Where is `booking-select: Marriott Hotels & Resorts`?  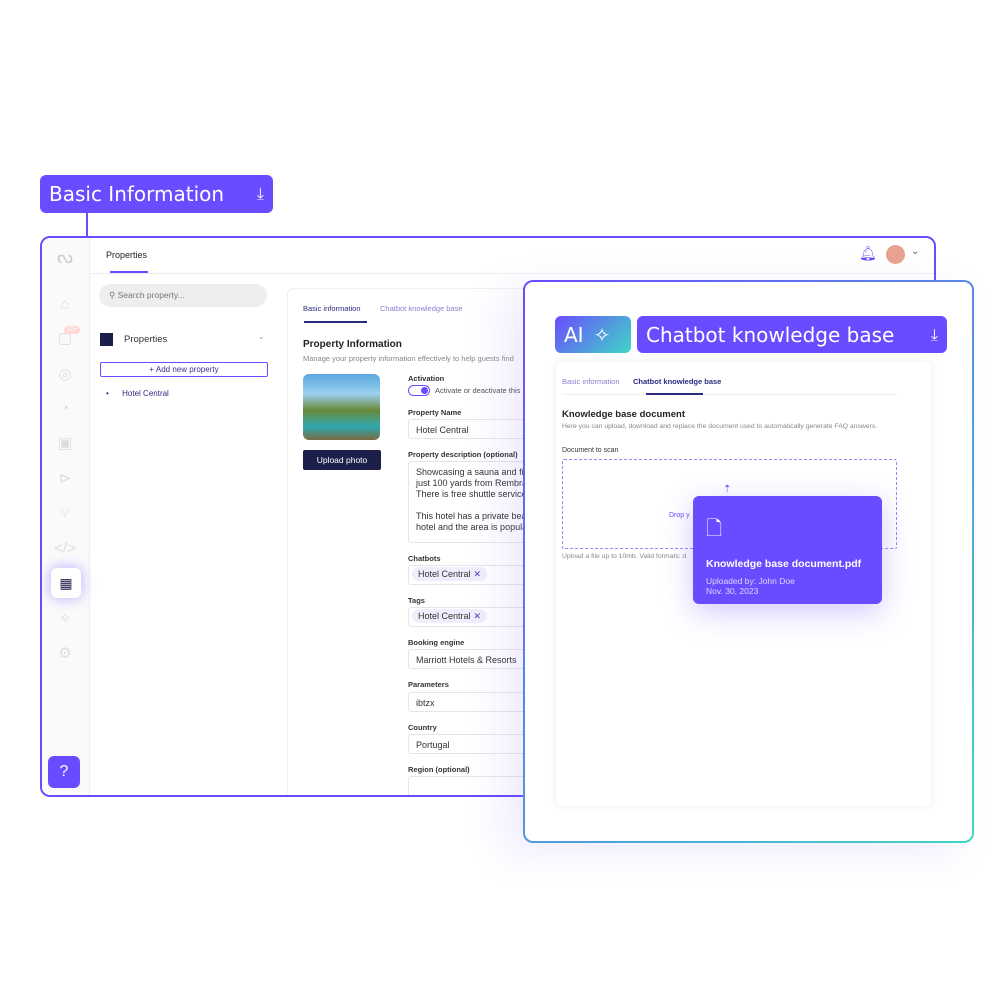
booking-select: Marriott Hotels & Resorts is located at coordinates (473, 659).